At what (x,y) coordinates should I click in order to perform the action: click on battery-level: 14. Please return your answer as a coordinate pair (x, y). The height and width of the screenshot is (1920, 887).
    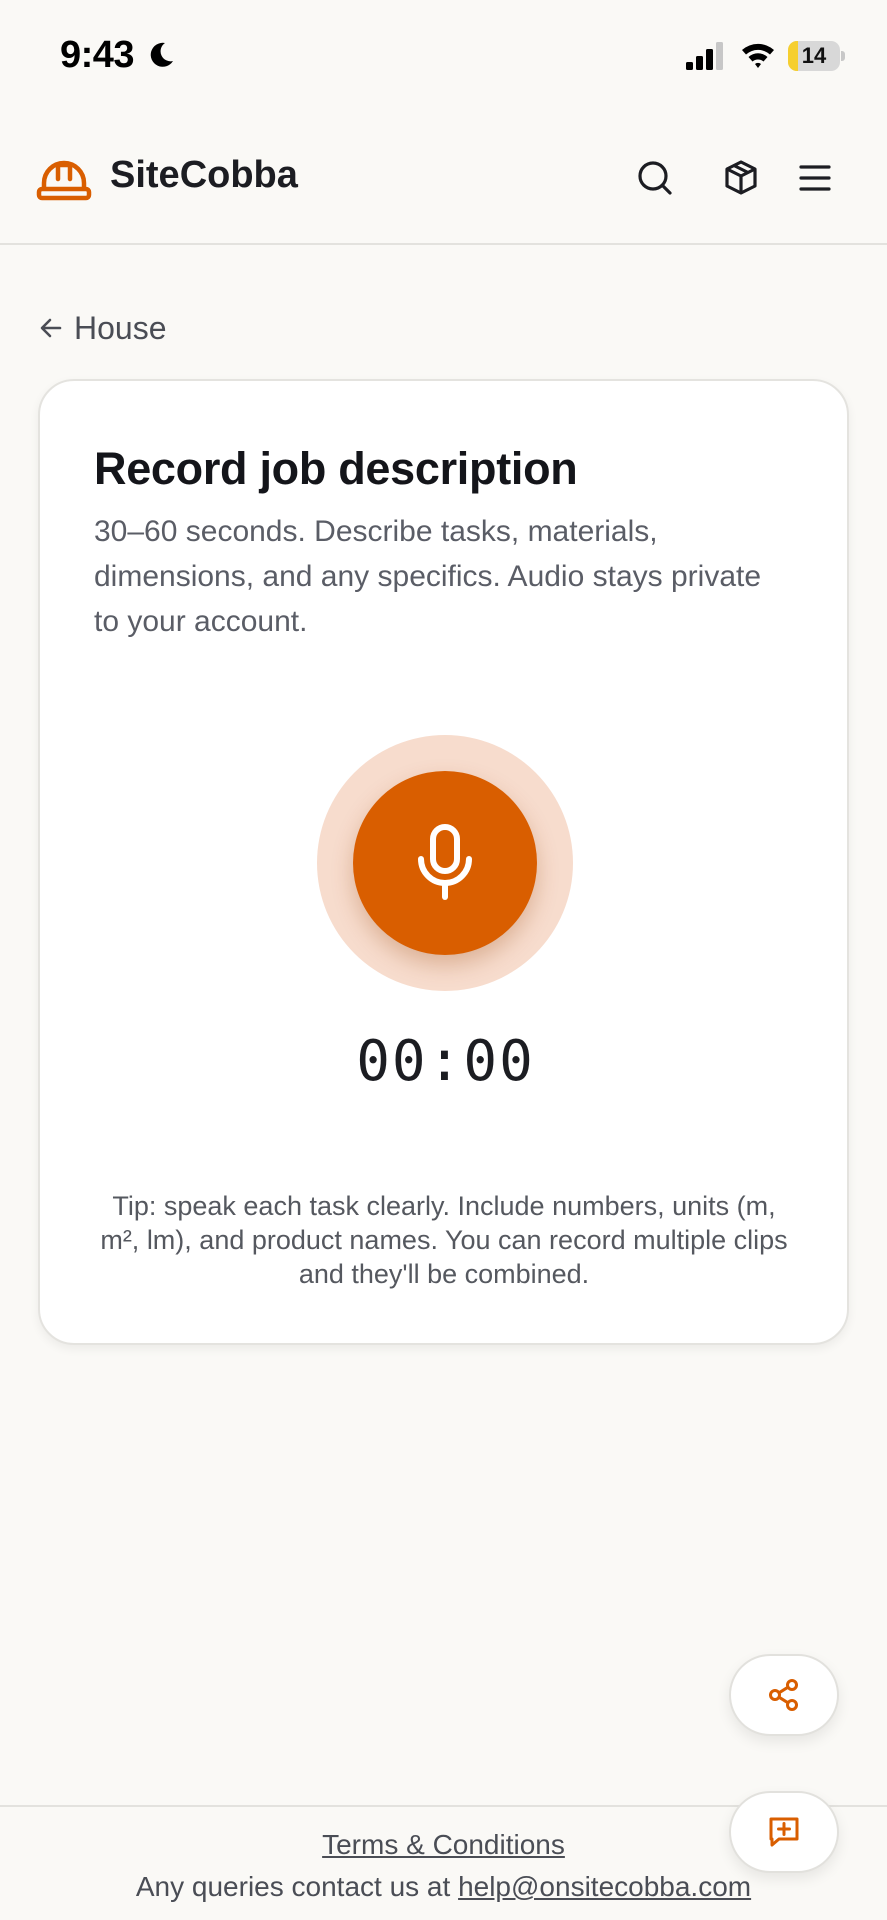
    Looking at the image, I should click on (814, 55).